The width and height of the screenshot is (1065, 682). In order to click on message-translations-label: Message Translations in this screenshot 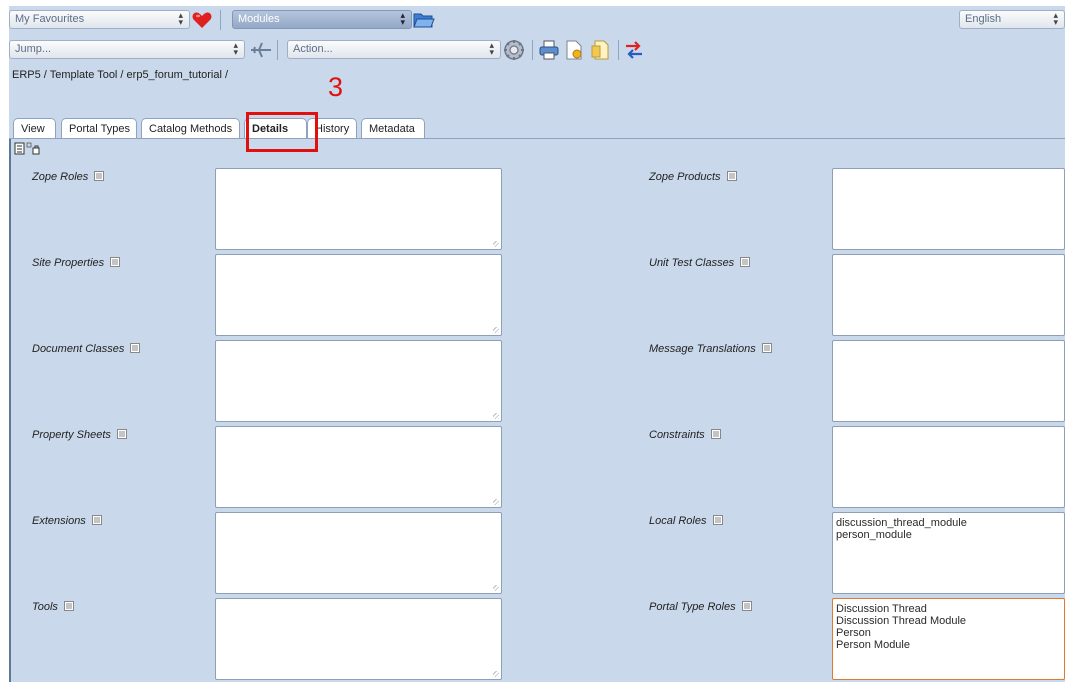, I will do `click(710, 349)`.